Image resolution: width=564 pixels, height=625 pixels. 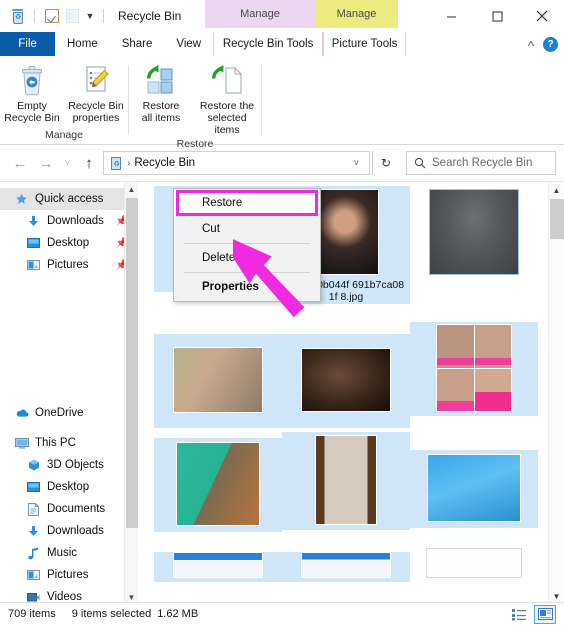 What do you see at coordinates (67, 163) in the screenshot?
I see `recent-locations-button: ˅` at bounding box center [67, 163].